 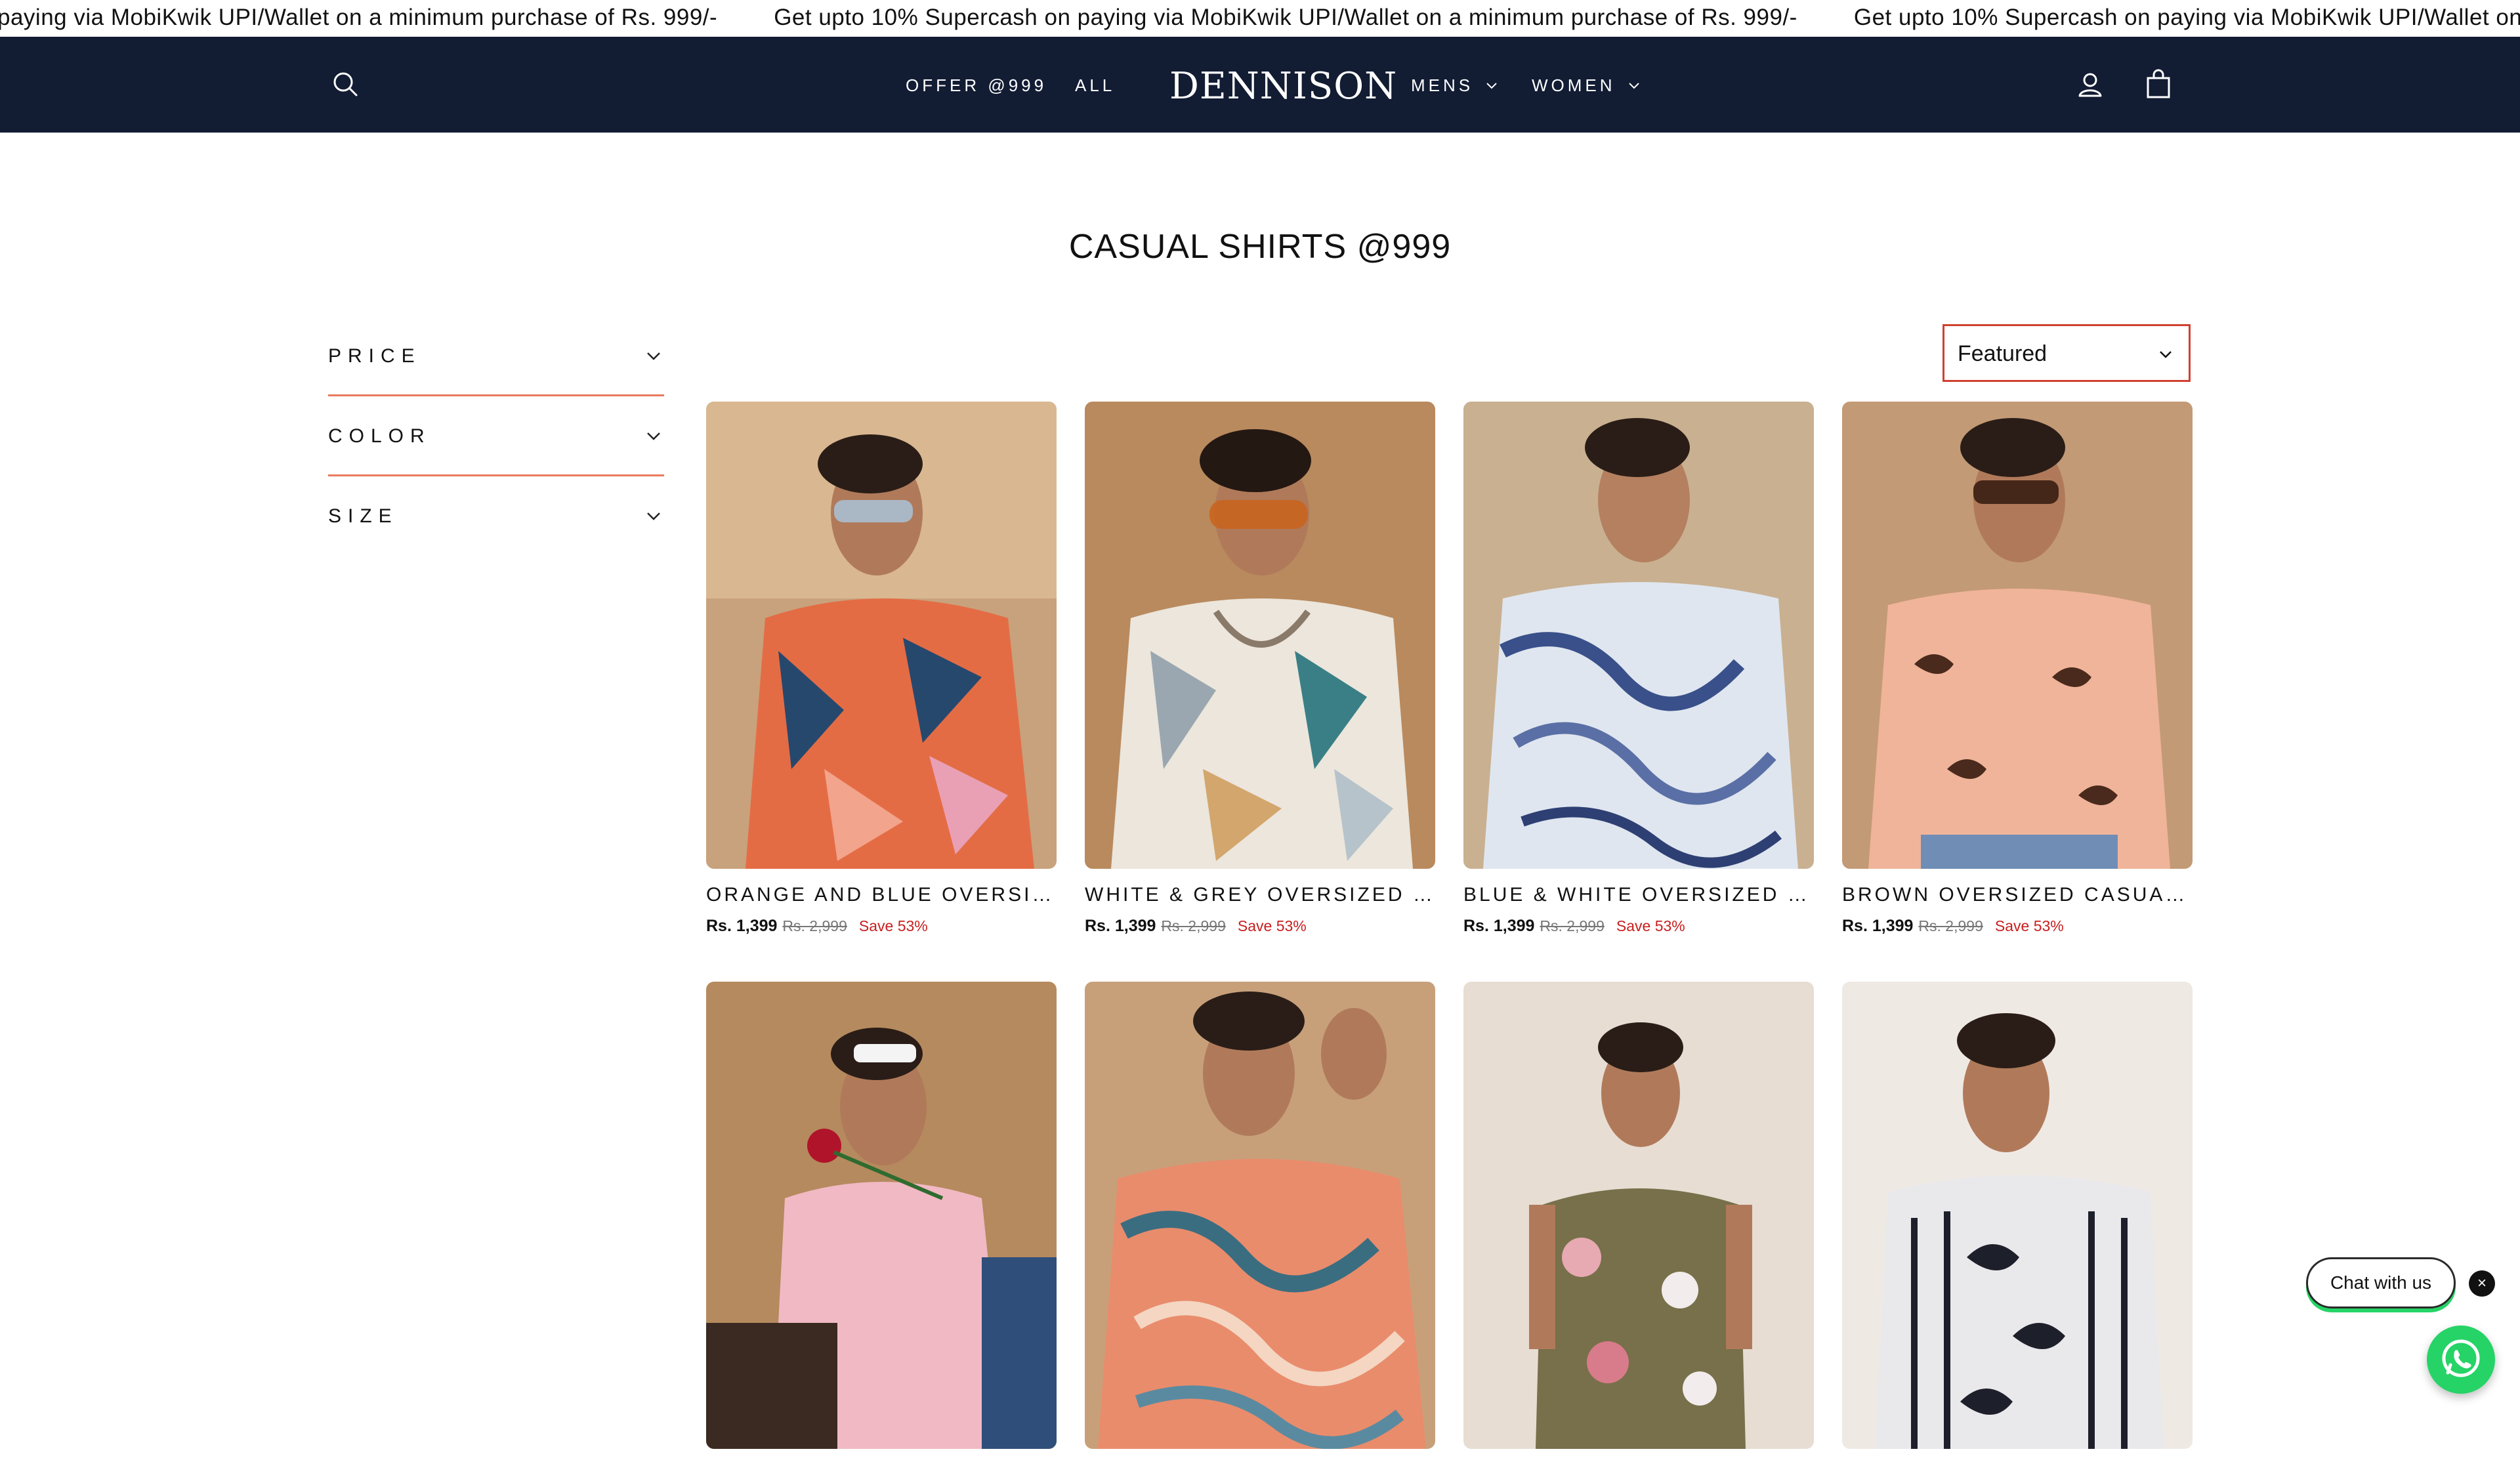 I want to click on nav-women: WOMEN, so click(x=1587, y=85).